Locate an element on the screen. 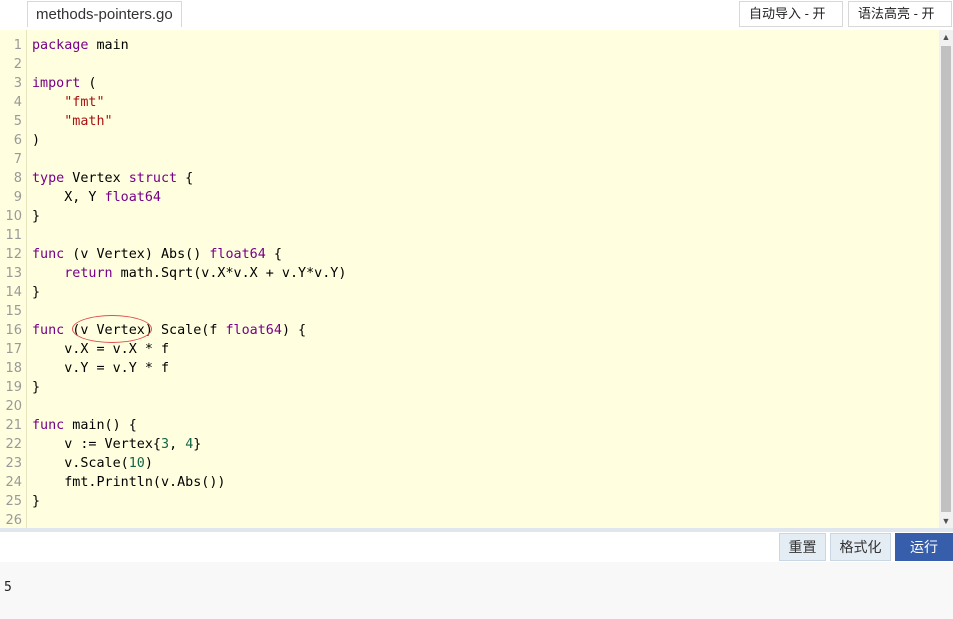 The image size is (953, 619). code-line: func (v Vertex) Abs() float64 { is located at coordinates (485, 254).